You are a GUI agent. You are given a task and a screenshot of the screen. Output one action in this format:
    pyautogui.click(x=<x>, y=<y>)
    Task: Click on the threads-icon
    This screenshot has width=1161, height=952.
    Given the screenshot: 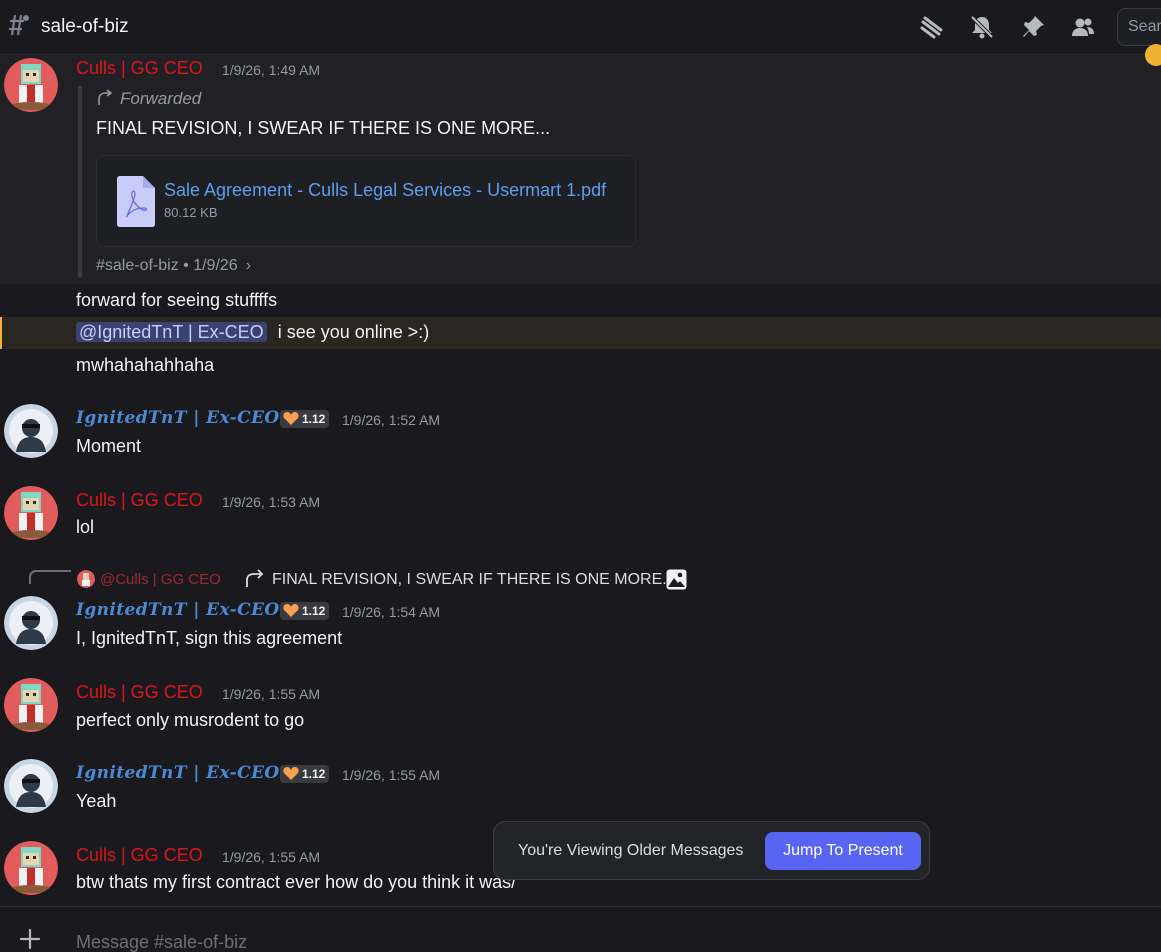 What is the action you would take?
    pyautogui.click(x=932, y=27)
    